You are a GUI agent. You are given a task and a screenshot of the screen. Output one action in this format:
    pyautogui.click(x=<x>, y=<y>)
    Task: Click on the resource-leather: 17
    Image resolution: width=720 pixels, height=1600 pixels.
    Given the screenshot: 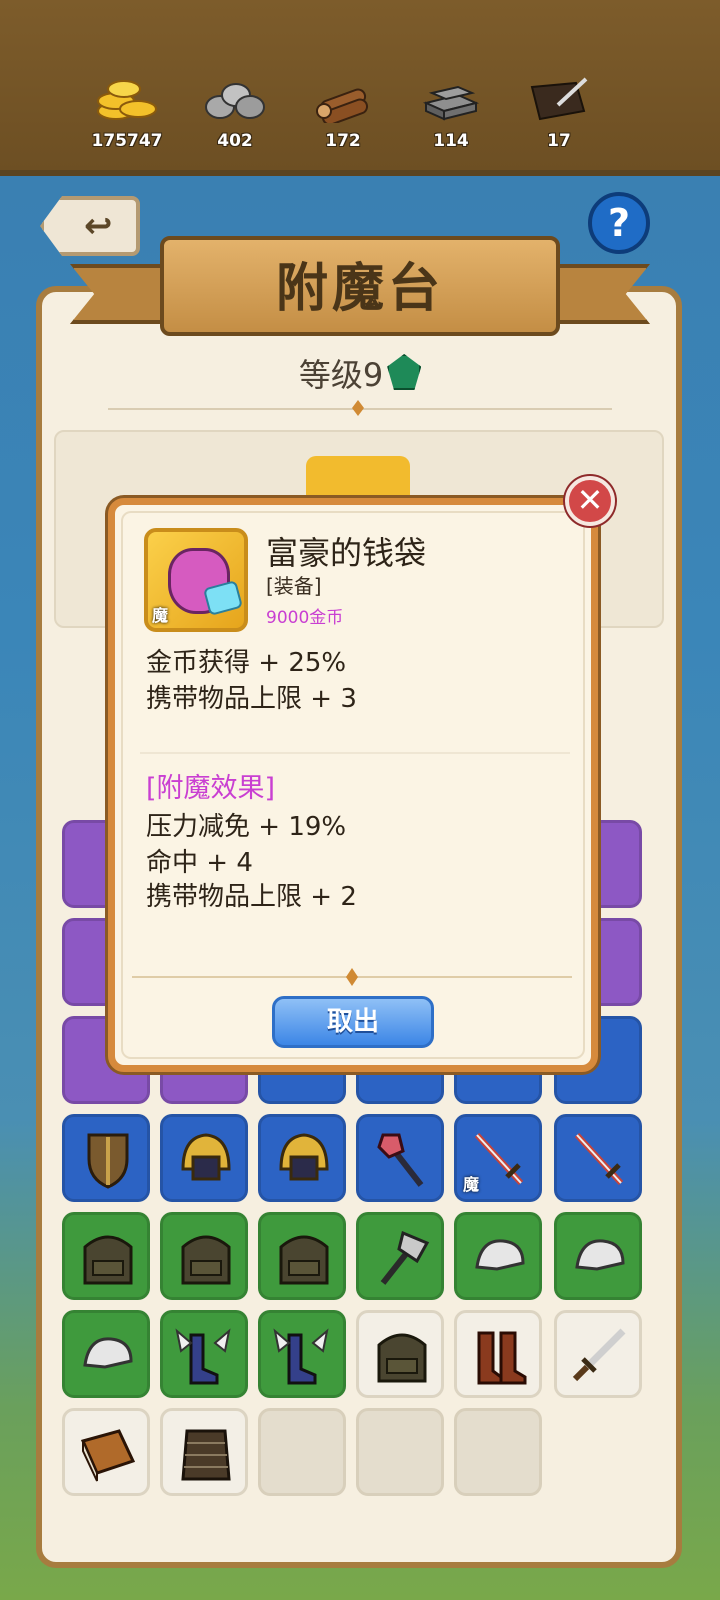 What is the action you would take?
    pyautogui.click(x=559, y=120)
    